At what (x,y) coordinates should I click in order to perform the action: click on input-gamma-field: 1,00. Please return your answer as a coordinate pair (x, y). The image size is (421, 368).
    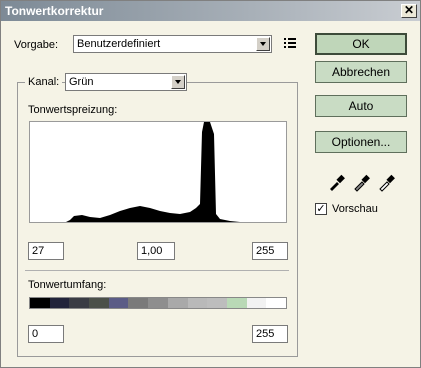
    Looking at the image, I should click on (156, 251).